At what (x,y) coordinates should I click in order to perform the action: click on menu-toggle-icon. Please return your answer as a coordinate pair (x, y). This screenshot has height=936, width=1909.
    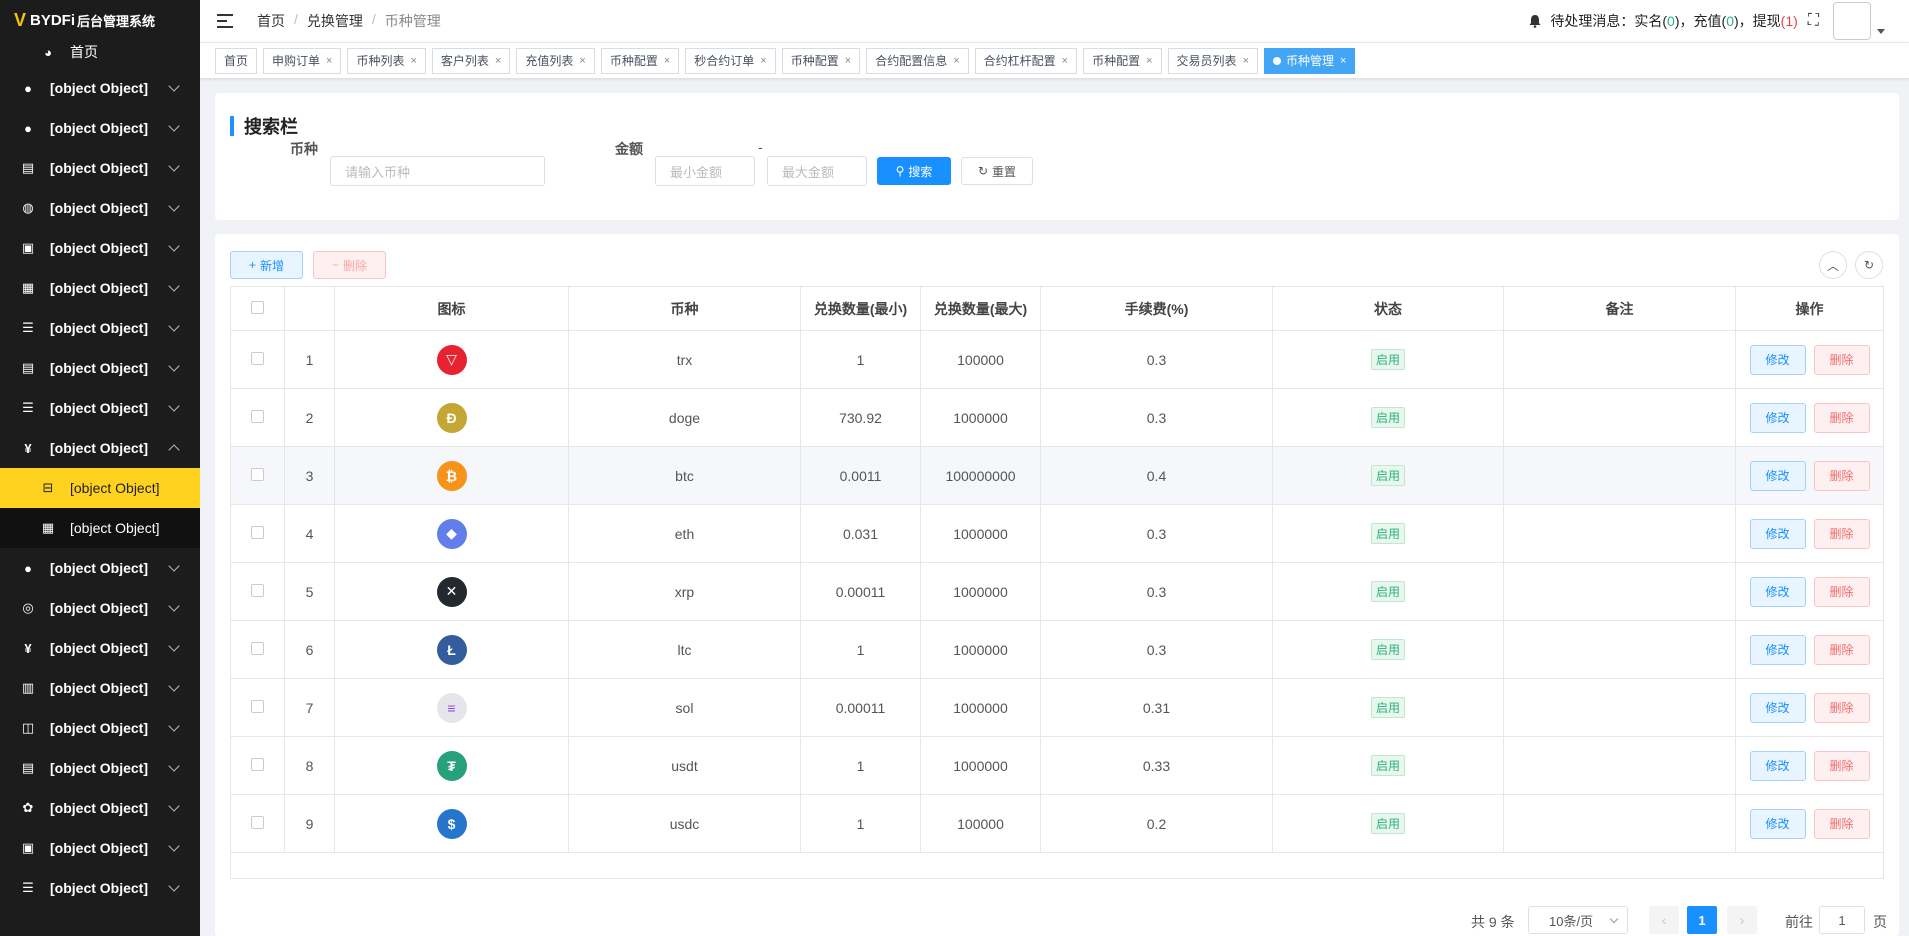
    Looking at the image, I should click on (225, 21).